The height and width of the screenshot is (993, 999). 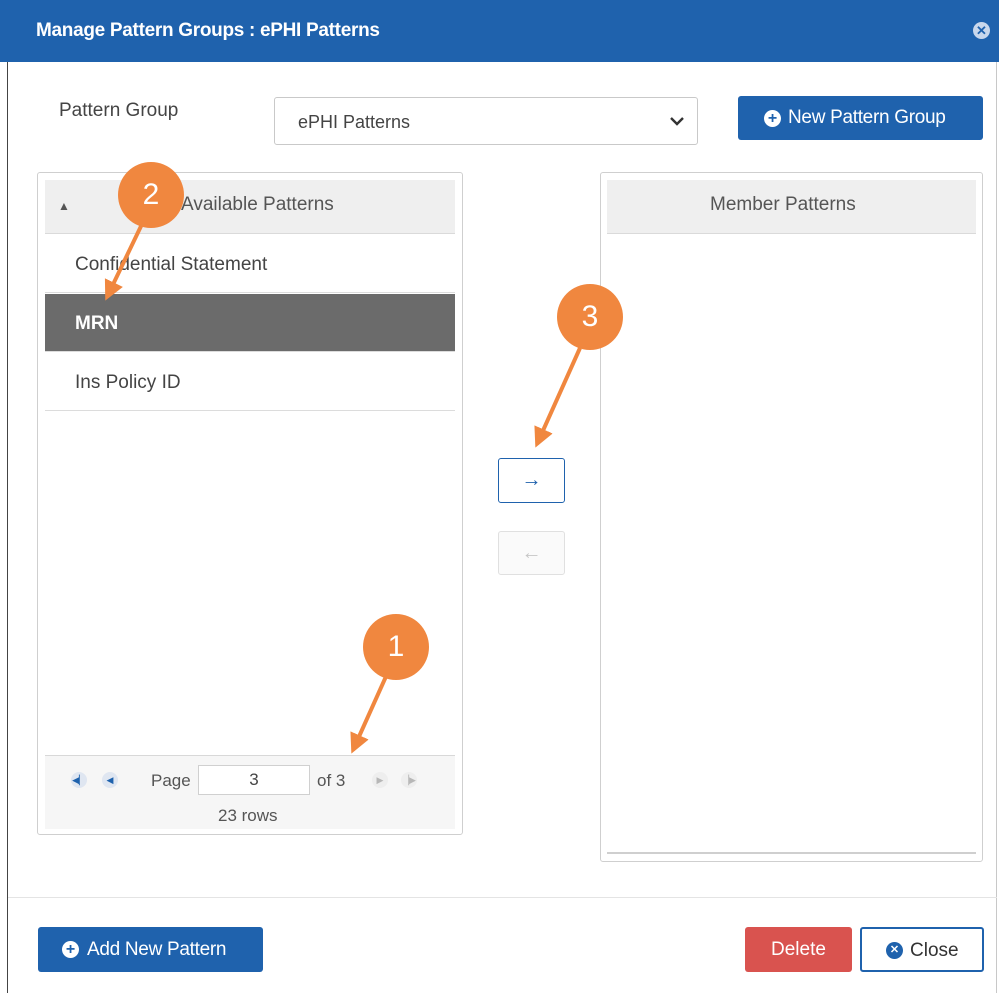 I want to click on callout-badge: 3, so click(x=590, y=317).